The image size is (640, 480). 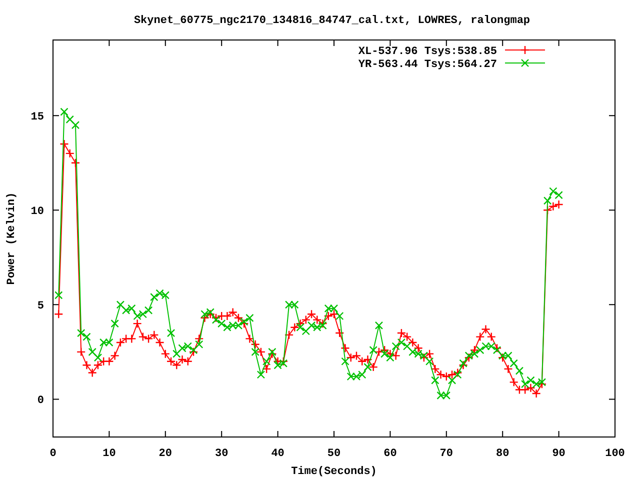 What do you see at coordinates (40, 401) in the screenshot?
I see `y-tick-label: 0` at bounding box center [40, 401].